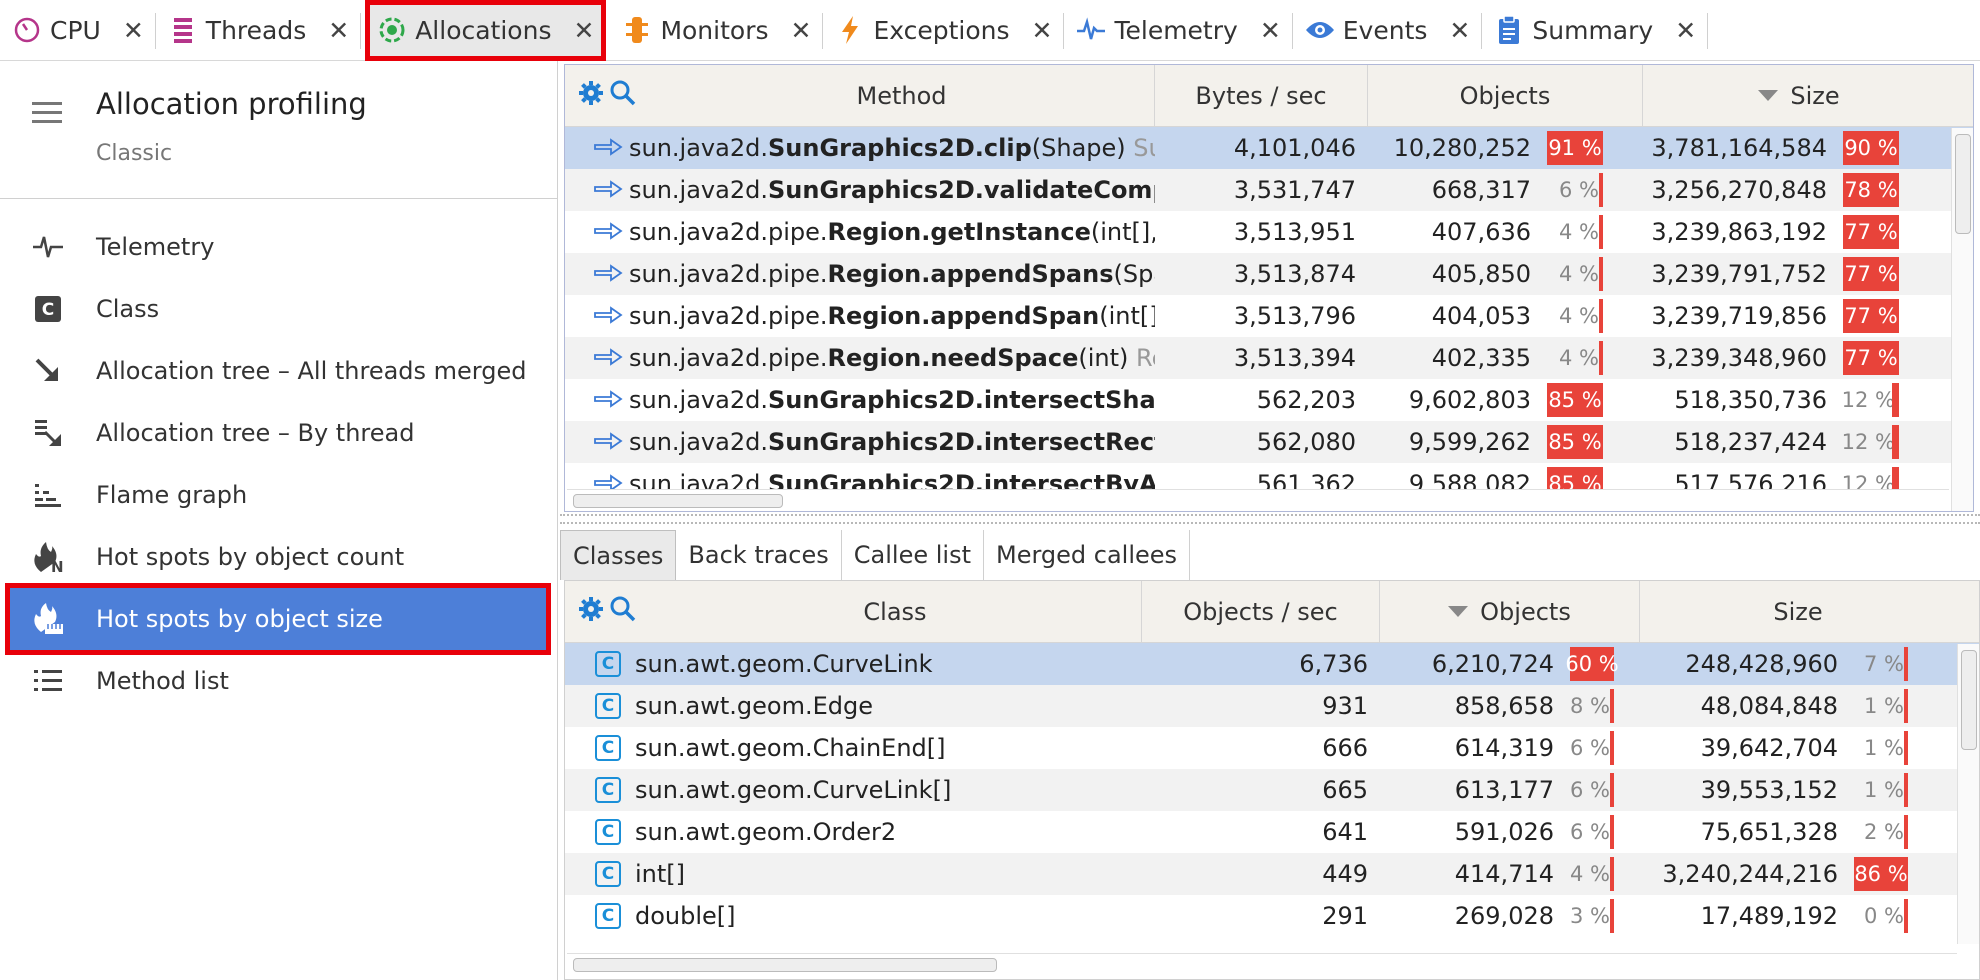  Describe the element at coordinates (1750, 400) in the screenshot. I see `size-value: 518,350,736` at that location.